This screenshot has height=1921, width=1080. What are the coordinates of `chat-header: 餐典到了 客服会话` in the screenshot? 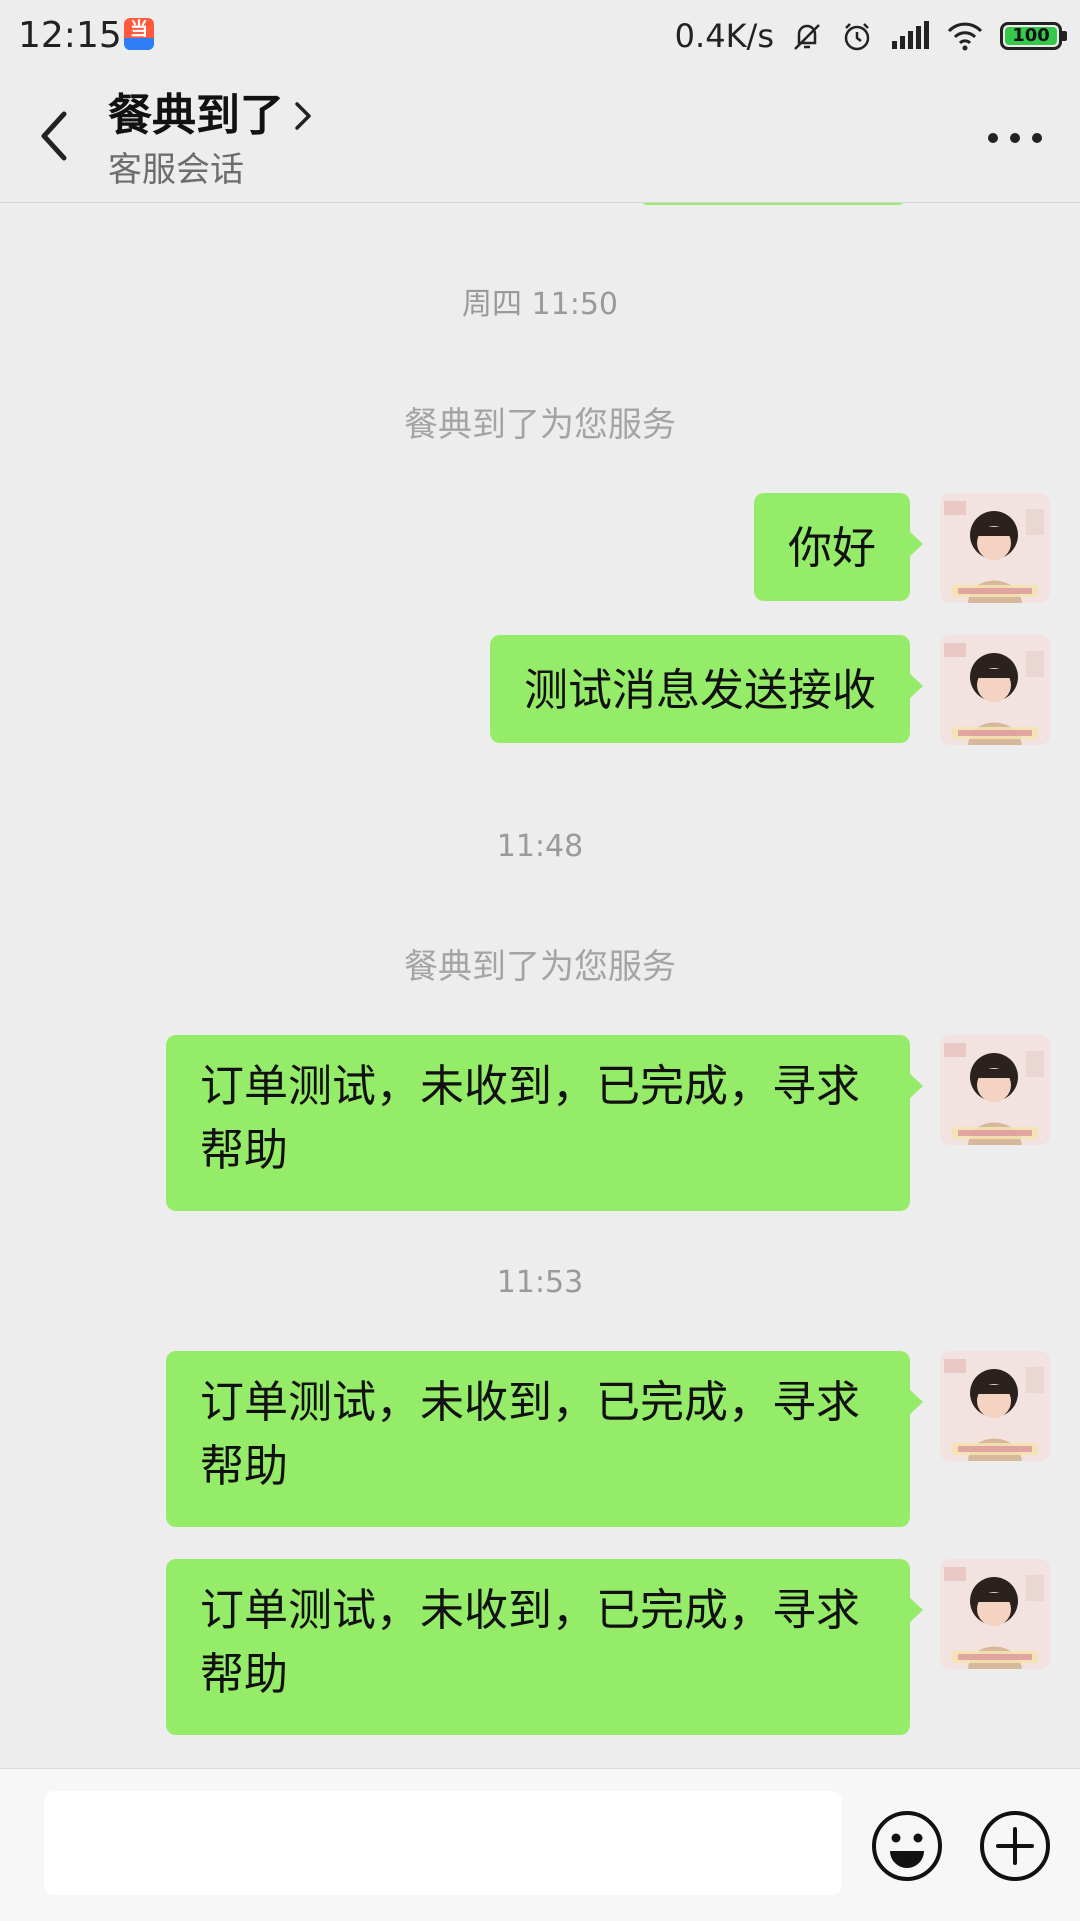 It's located at (540, 137).